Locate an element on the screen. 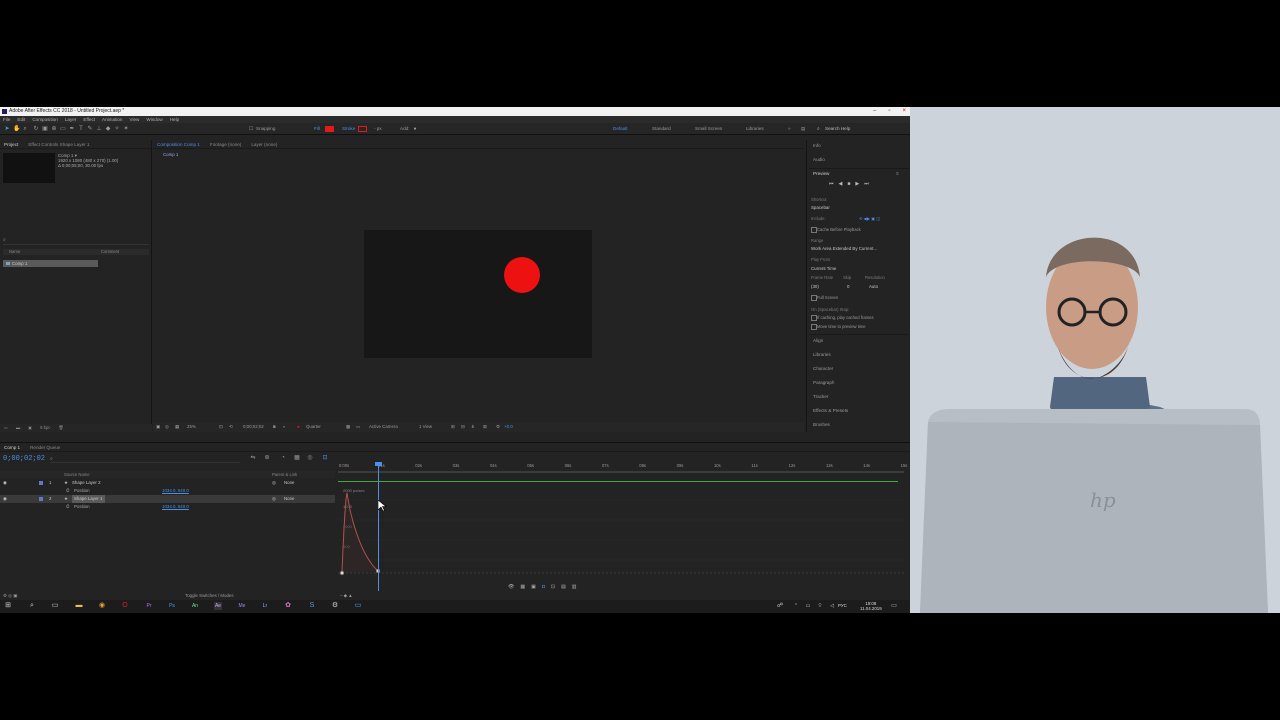 This screenshot has height=720, width=1280. animate-icon: An is located at coordinates (195, 606).